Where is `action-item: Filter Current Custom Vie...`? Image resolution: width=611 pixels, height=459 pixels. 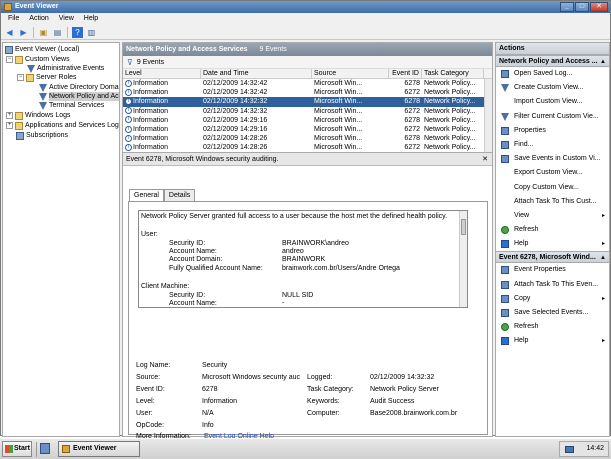 action-item: Filter Current Custom Vie... is located at coordinates (552, 117).